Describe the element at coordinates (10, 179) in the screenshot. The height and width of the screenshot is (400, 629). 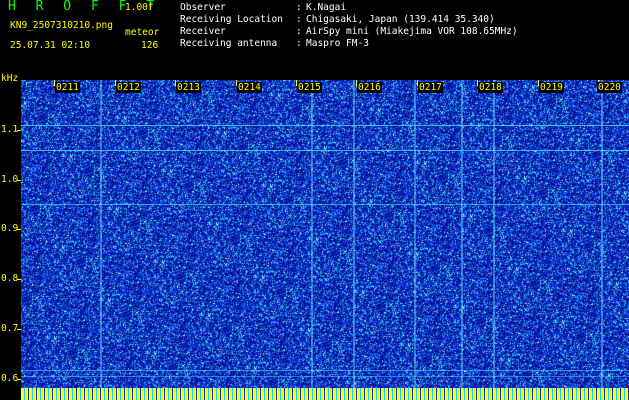
I see `y-label-1-0: 1.0` at that location.